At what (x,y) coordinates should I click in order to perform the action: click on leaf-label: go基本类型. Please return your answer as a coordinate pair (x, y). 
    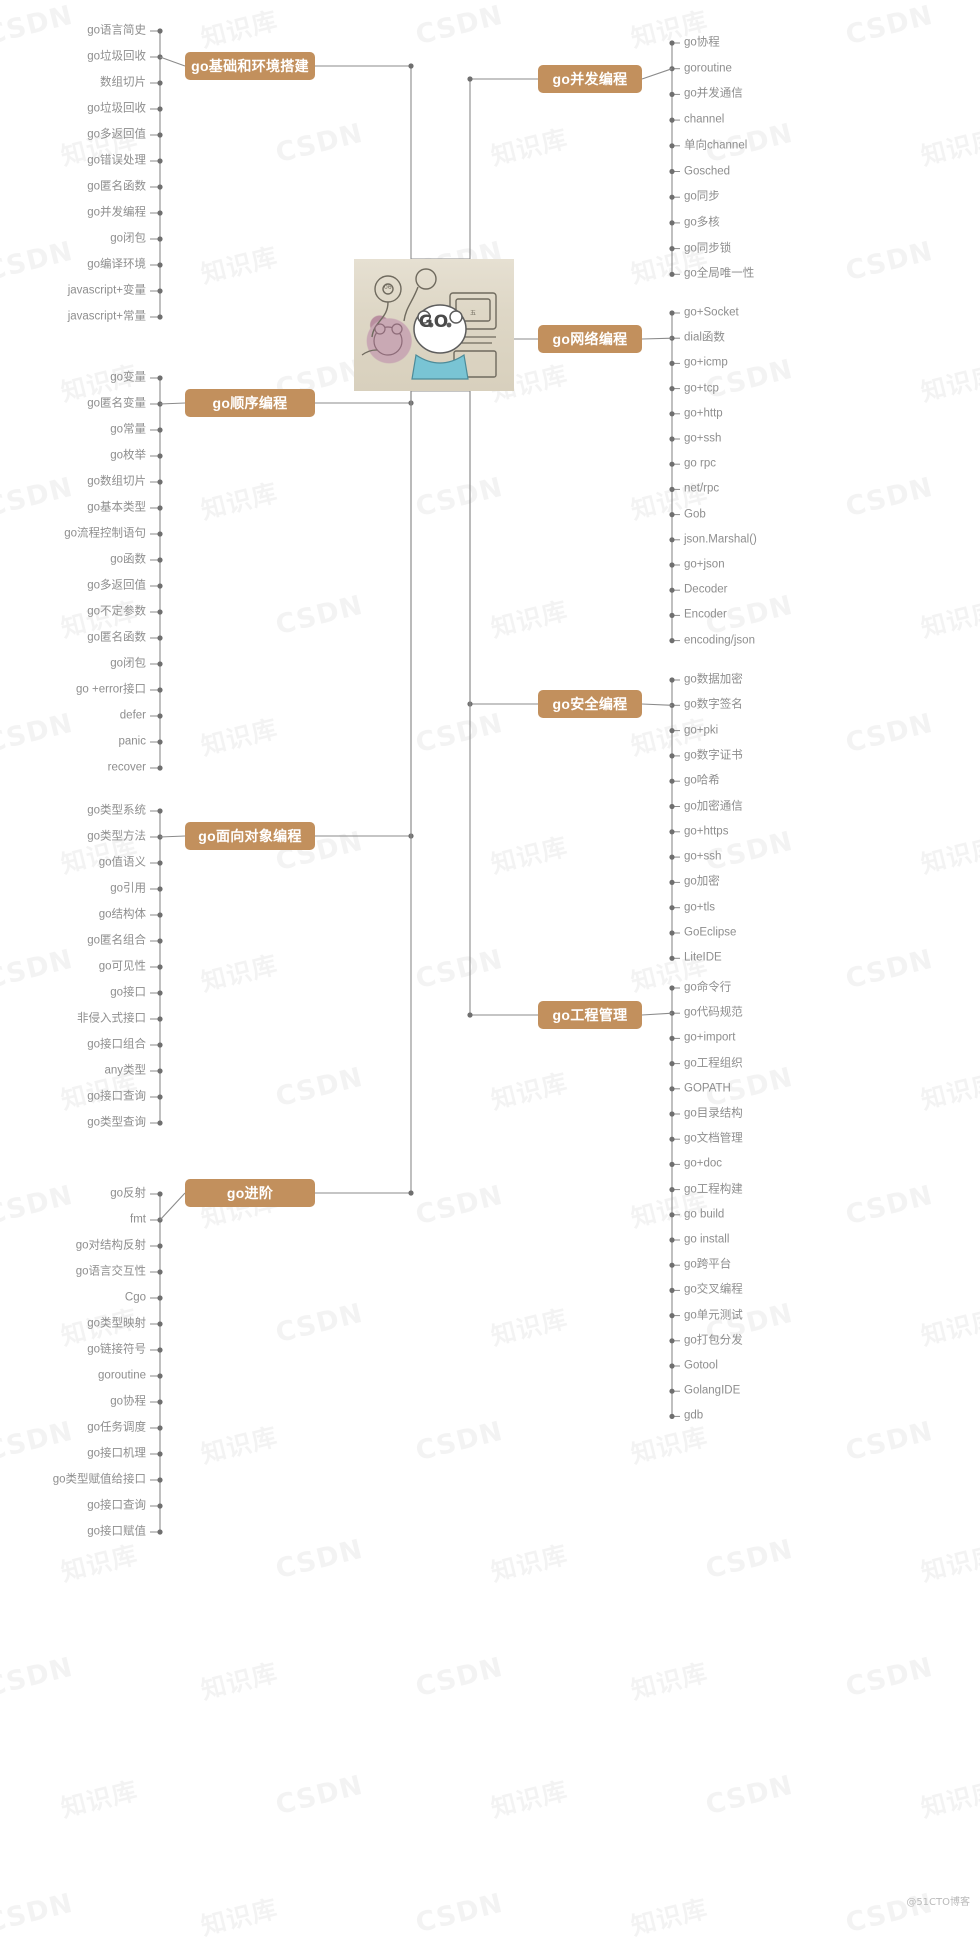
    Looking at the image, I should click on (116, 508).